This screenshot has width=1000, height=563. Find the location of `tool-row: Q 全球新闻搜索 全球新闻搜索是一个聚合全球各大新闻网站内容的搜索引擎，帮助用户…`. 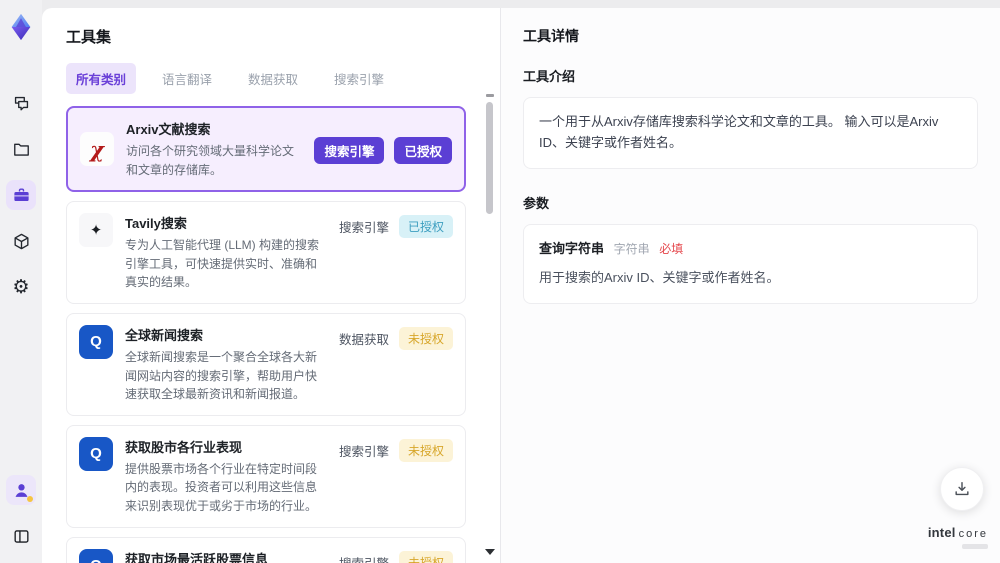

tool-row: Q 全球新闻搜索 全球新闻搜索是一个聚合全球各大新闻网站内容的搜索引擎，帮助用户… is located at coordinates (266, 364).